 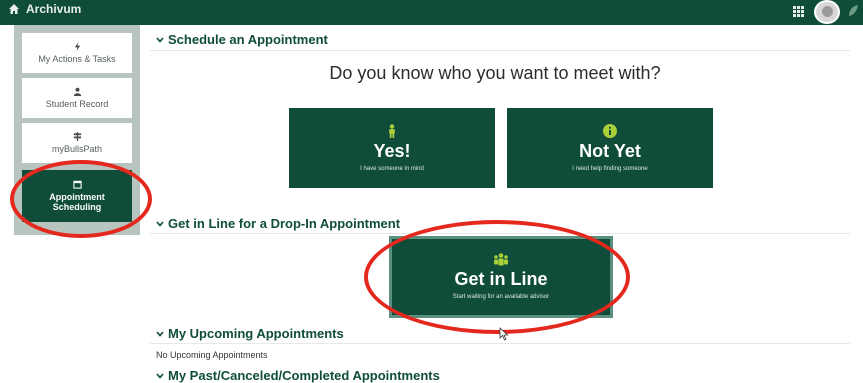 What do you see at coordinates (431, 12) in the screenshot?
I see `top-bar: Archivum` at bounding box center [431, 12].